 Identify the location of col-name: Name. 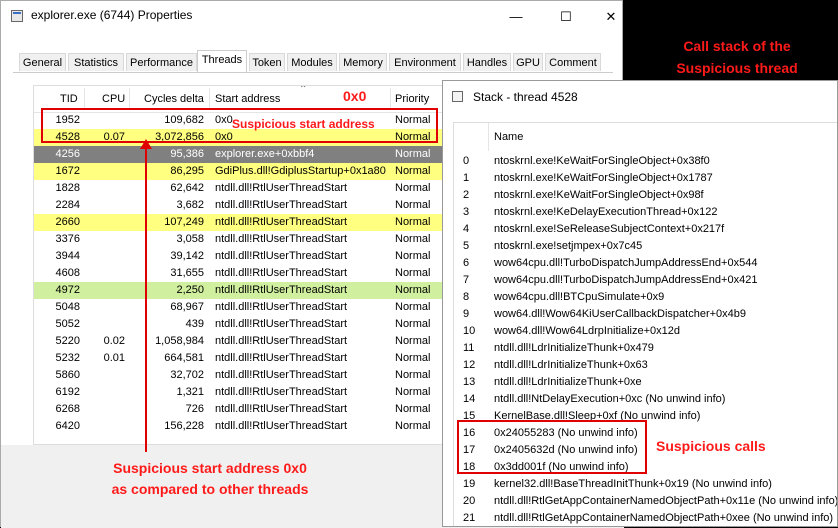
(508, 137).